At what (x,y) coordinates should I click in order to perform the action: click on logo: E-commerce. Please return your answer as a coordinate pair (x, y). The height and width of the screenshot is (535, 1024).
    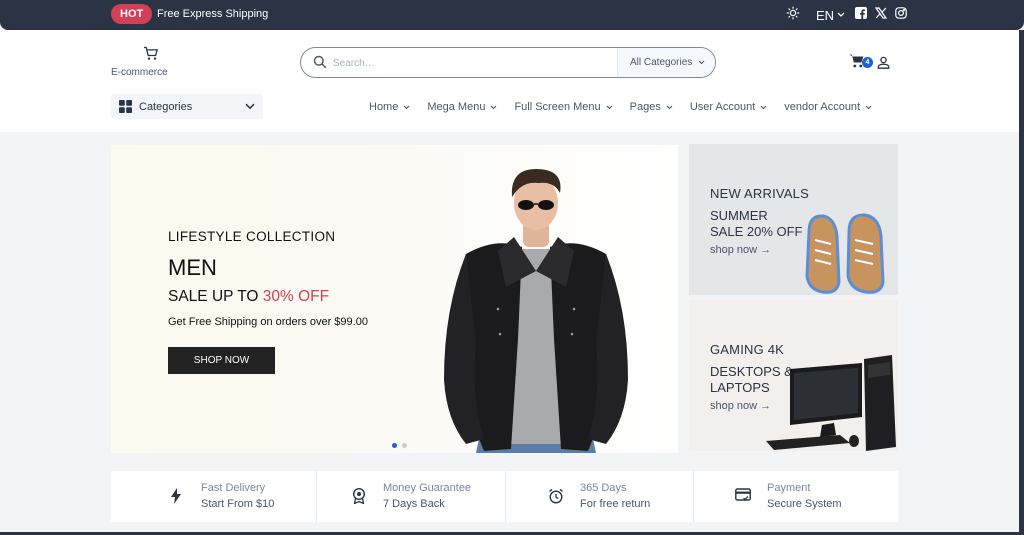
    Looking at the image, I should click on (141, 62).